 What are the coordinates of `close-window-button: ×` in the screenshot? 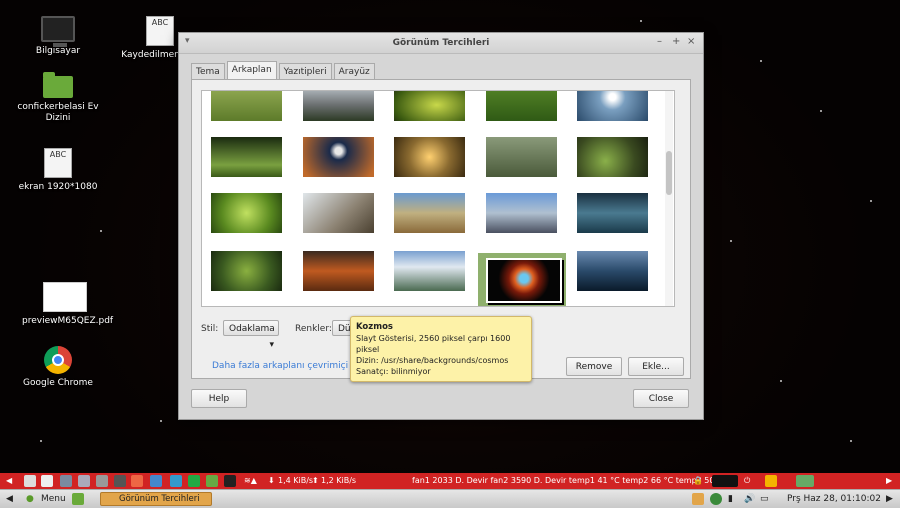 It's located at (691, 41).